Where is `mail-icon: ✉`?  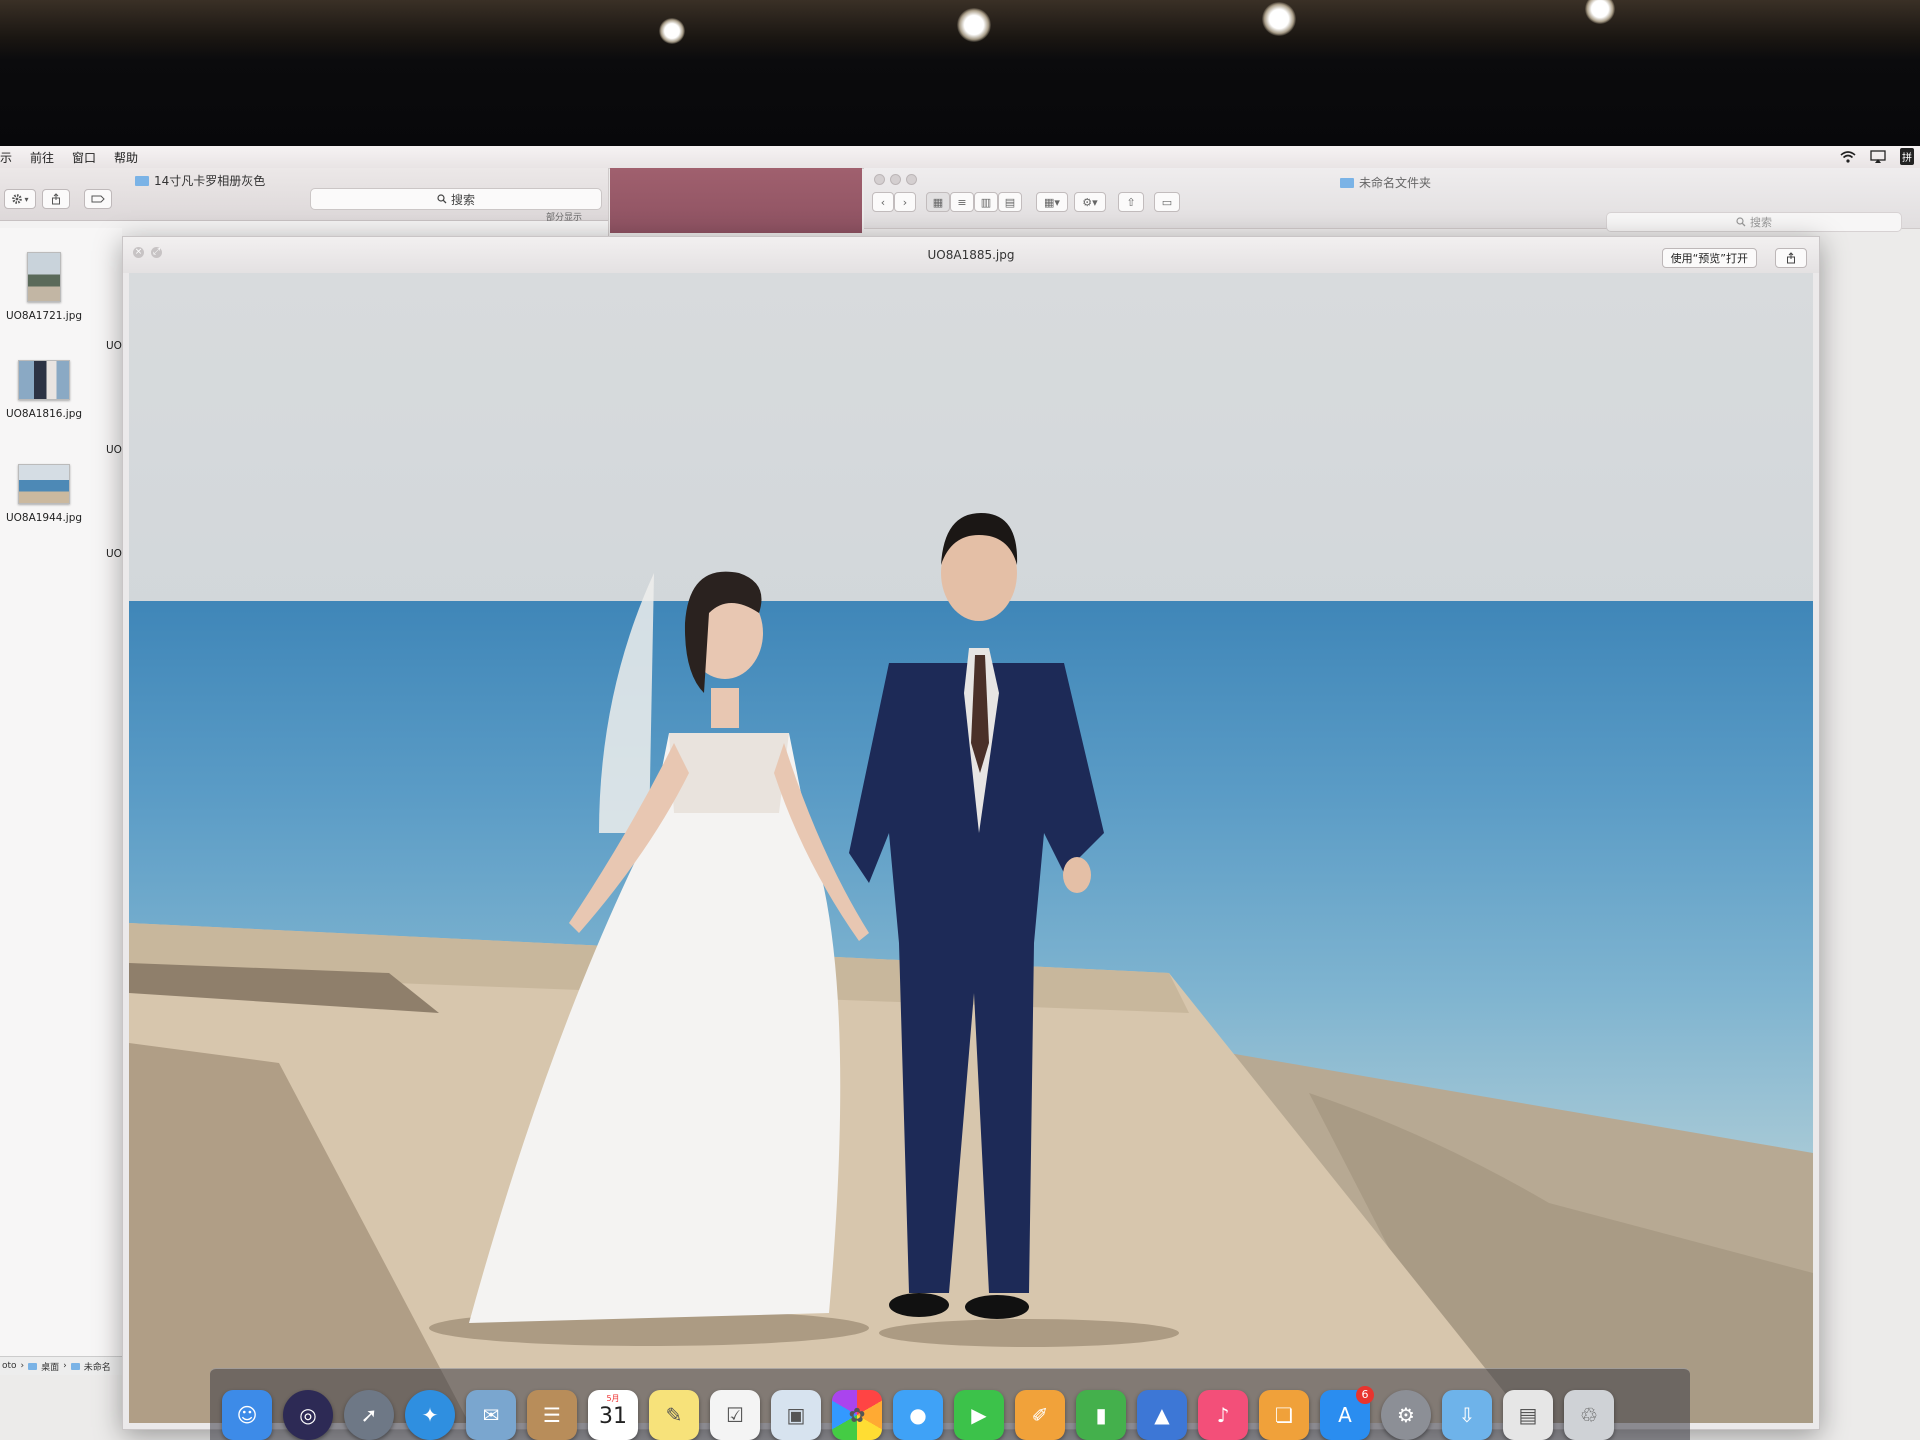 mail-icon: ✉ is located at coordinates (491, 1415).